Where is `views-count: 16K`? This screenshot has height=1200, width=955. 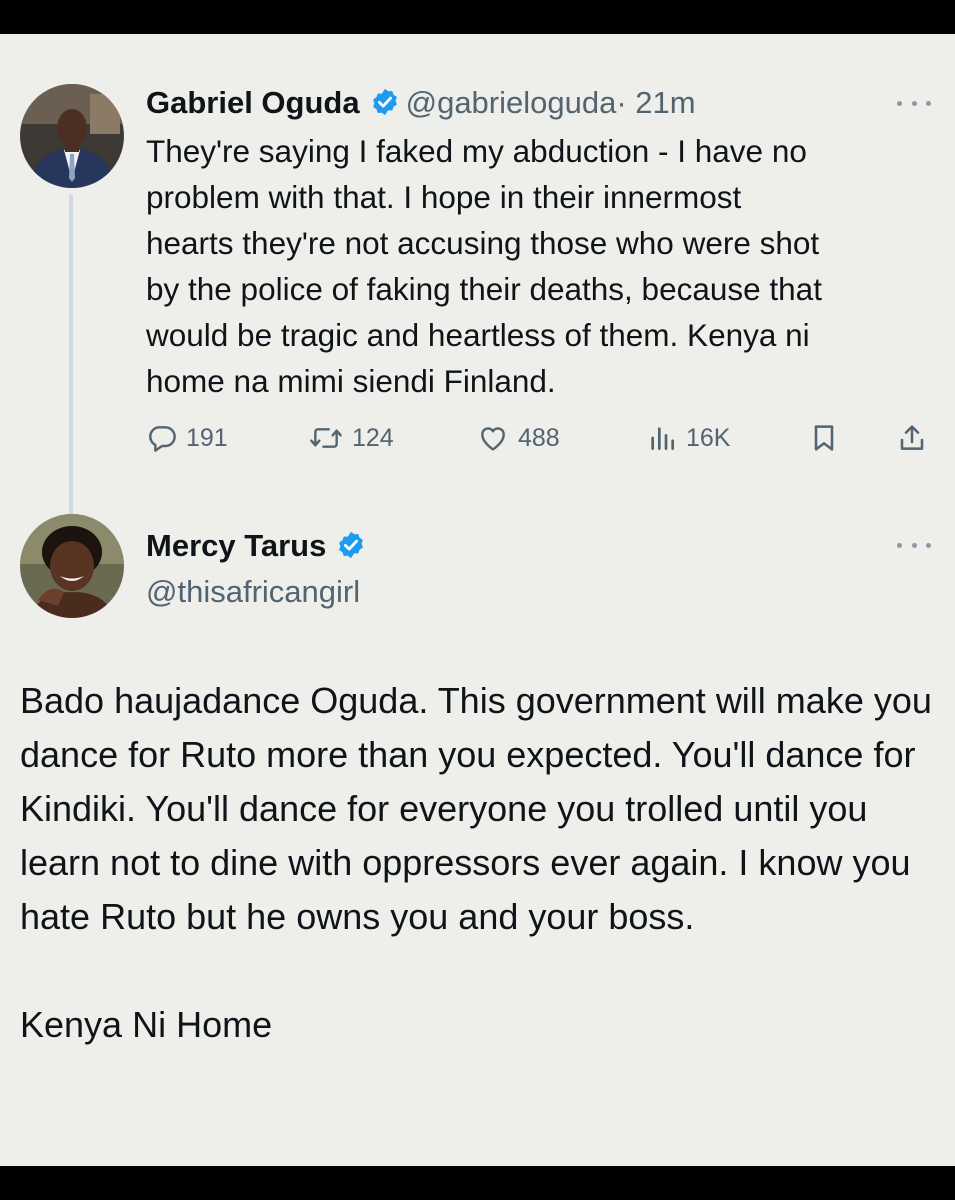 views-count: 16K is located at coordinates (708, 437).